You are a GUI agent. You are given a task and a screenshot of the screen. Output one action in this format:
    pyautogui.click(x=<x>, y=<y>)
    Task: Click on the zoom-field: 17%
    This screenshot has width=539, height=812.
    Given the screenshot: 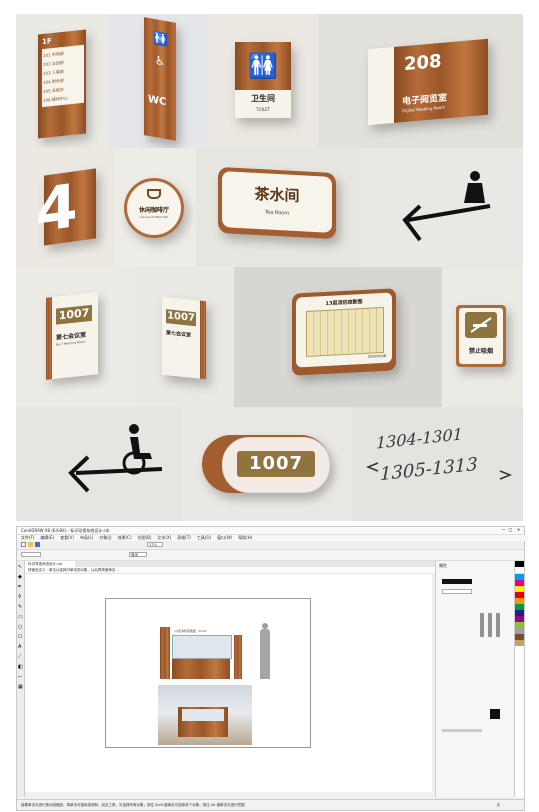 What is the action you would take?
    pyautogui.click(x=155, y=544)
    